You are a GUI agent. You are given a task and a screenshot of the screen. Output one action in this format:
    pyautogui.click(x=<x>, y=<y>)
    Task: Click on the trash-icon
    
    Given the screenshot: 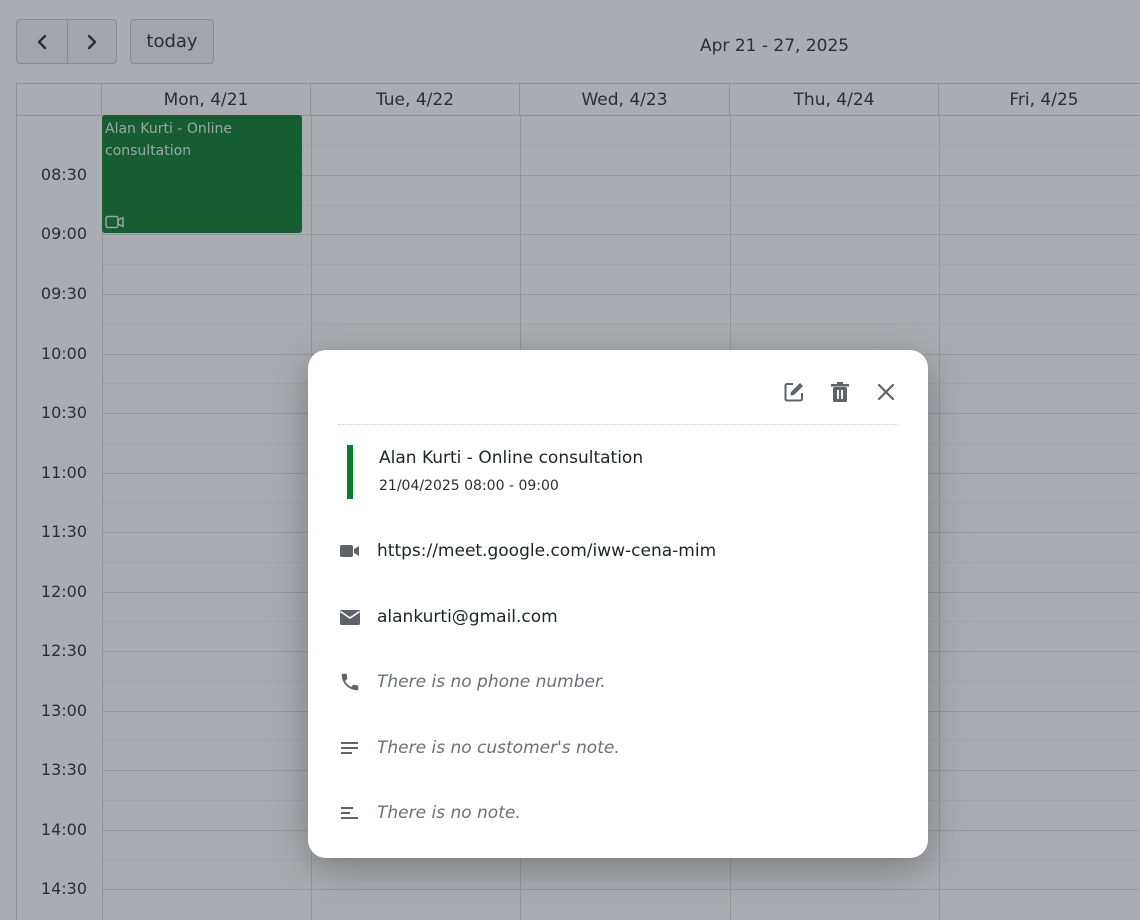 What is the action you would take?
    pyautogui.click(x=840, y=392)
    